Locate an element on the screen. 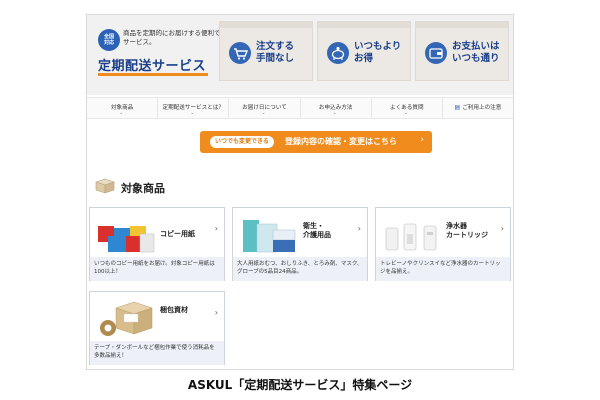 The width and height of the screenshot is (600, 400). nav-item-apply: お申込み方法 ⌄ is located at coordinates (336, 108).